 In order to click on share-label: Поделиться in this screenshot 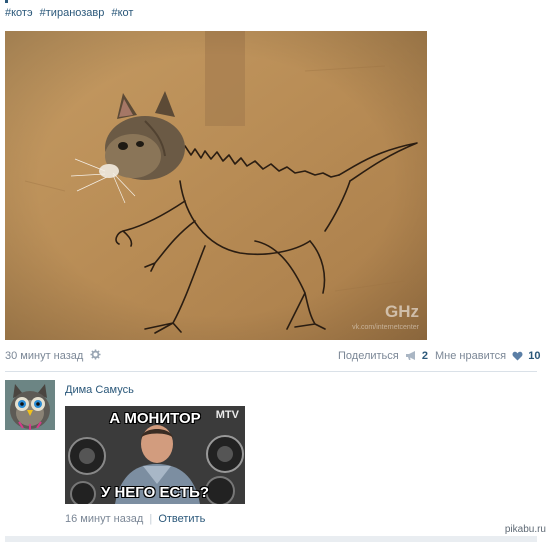, I will do `click(368, 356)`.